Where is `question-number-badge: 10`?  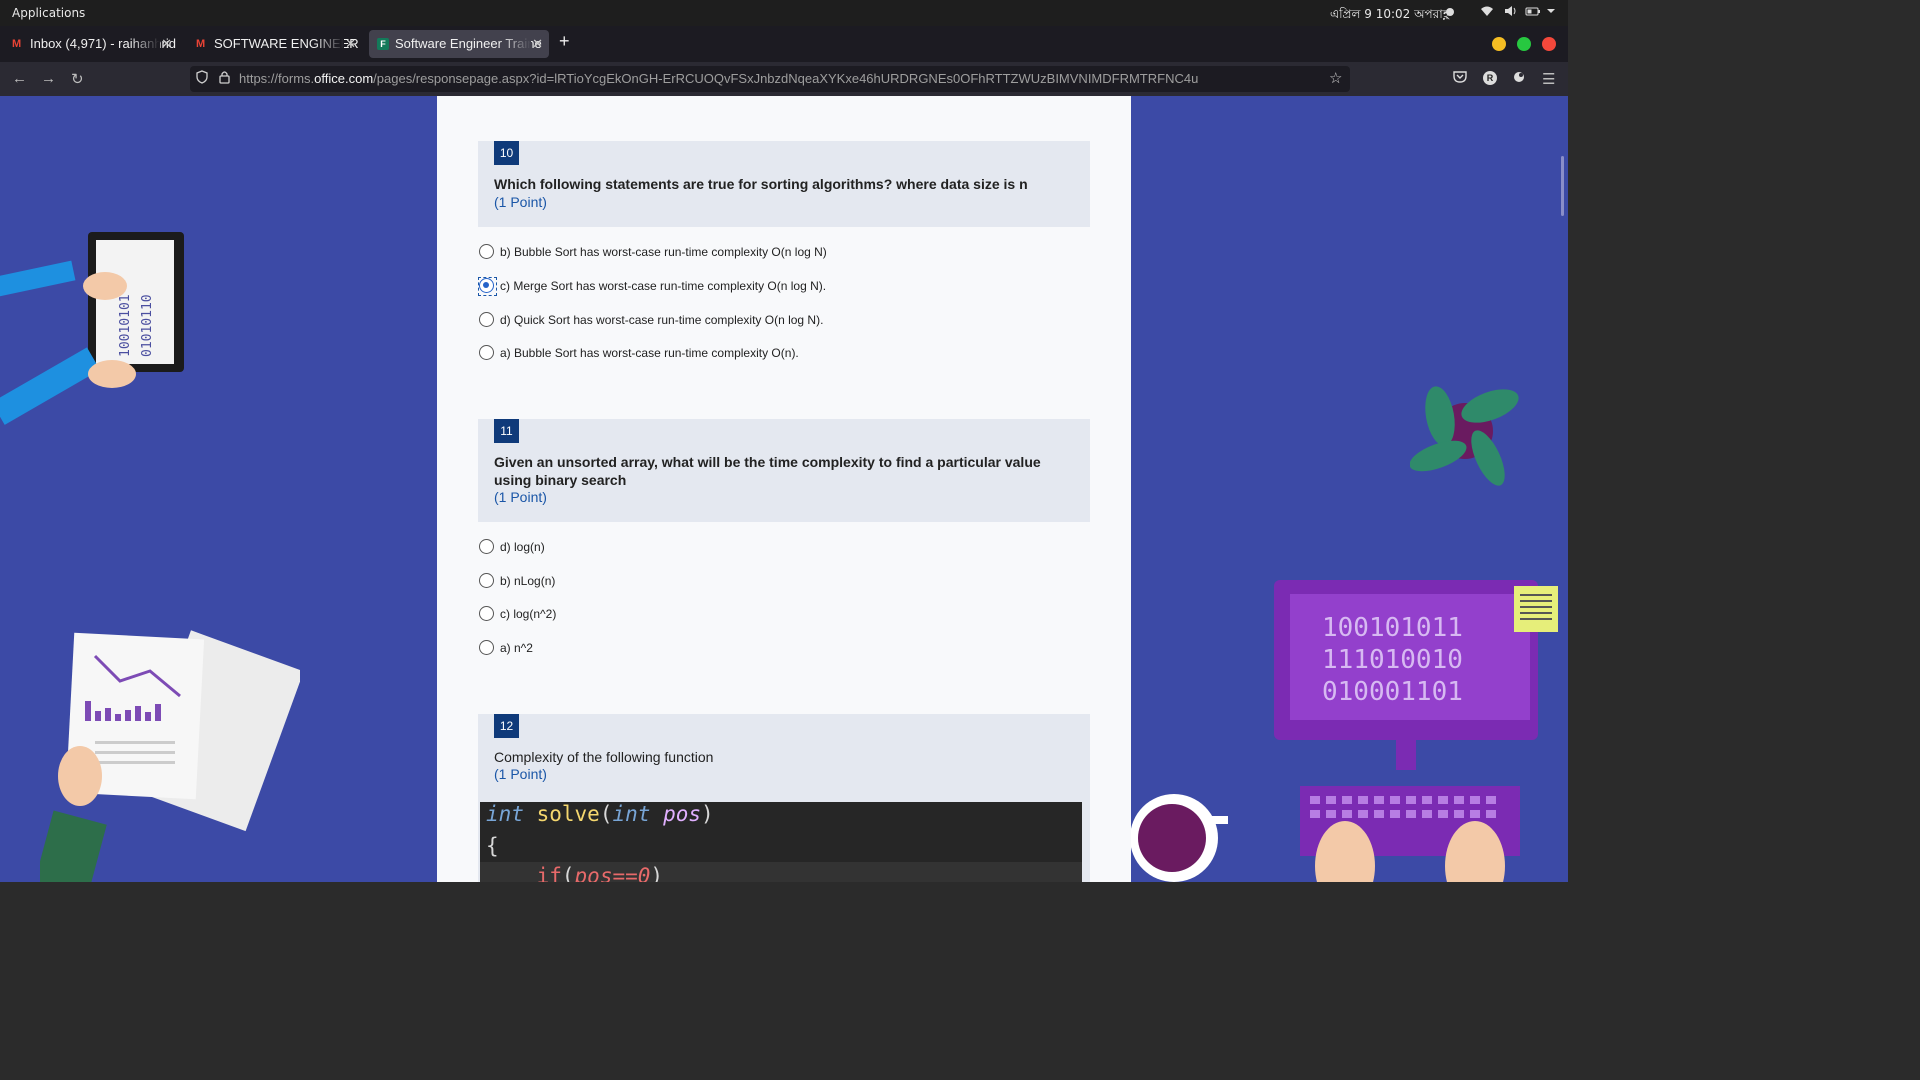 question-number-badge: 10 is located at coordinates (506, 153).